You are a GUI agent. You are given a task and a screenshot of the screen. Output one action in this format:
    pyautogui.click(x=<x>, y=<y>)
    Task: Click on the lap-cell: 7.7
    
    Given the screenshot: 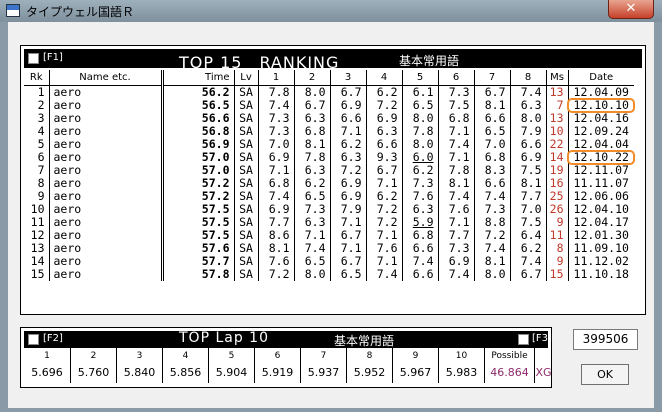 What is the action you would take?
    pyautogui.click(x=455, y=235)
    